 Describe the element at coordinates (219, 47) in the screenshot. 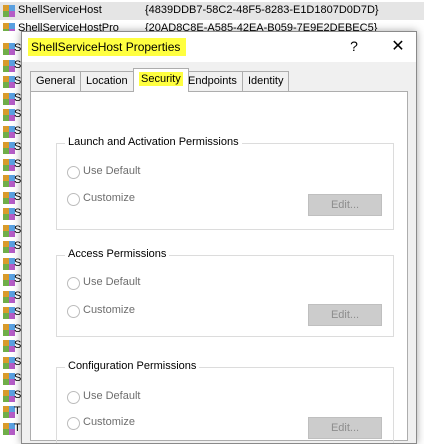

I see `title-bar: ShellServiceHost Properties ? ✕` at that location.